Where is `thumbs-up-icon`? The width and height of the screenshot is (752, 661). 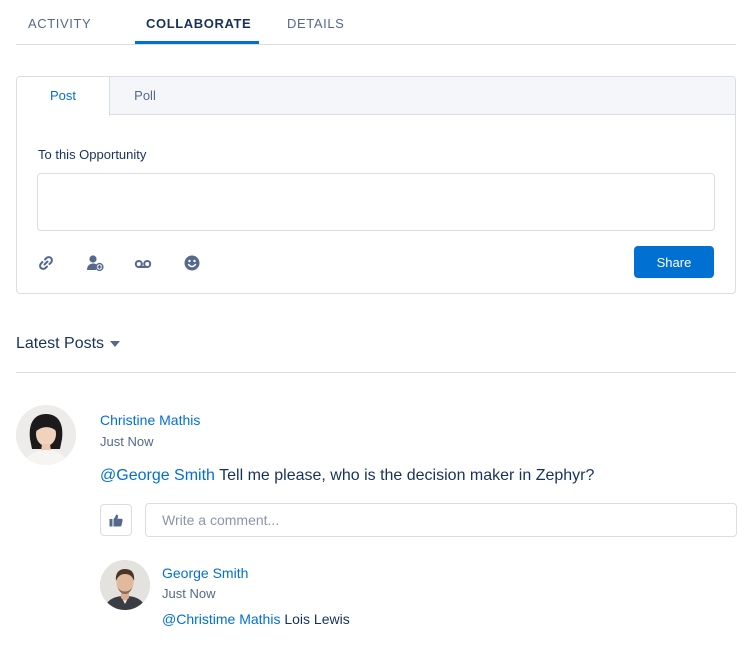 thumbs-up-icon is located at coordinates (116, 520).